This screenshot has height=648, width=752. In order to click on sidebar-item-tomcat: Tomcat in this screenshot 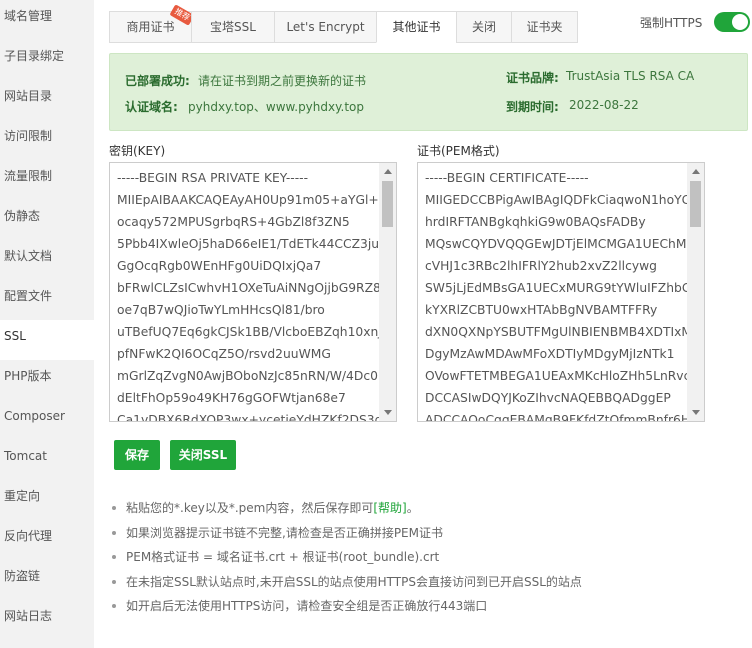, I will do `click(47, 460)`.